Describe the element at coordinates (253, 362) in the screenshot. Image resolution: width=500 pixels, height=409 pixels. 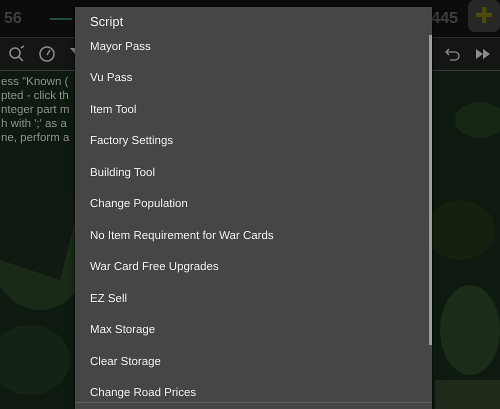
I see `menu-item: Clear Storage` at that location.